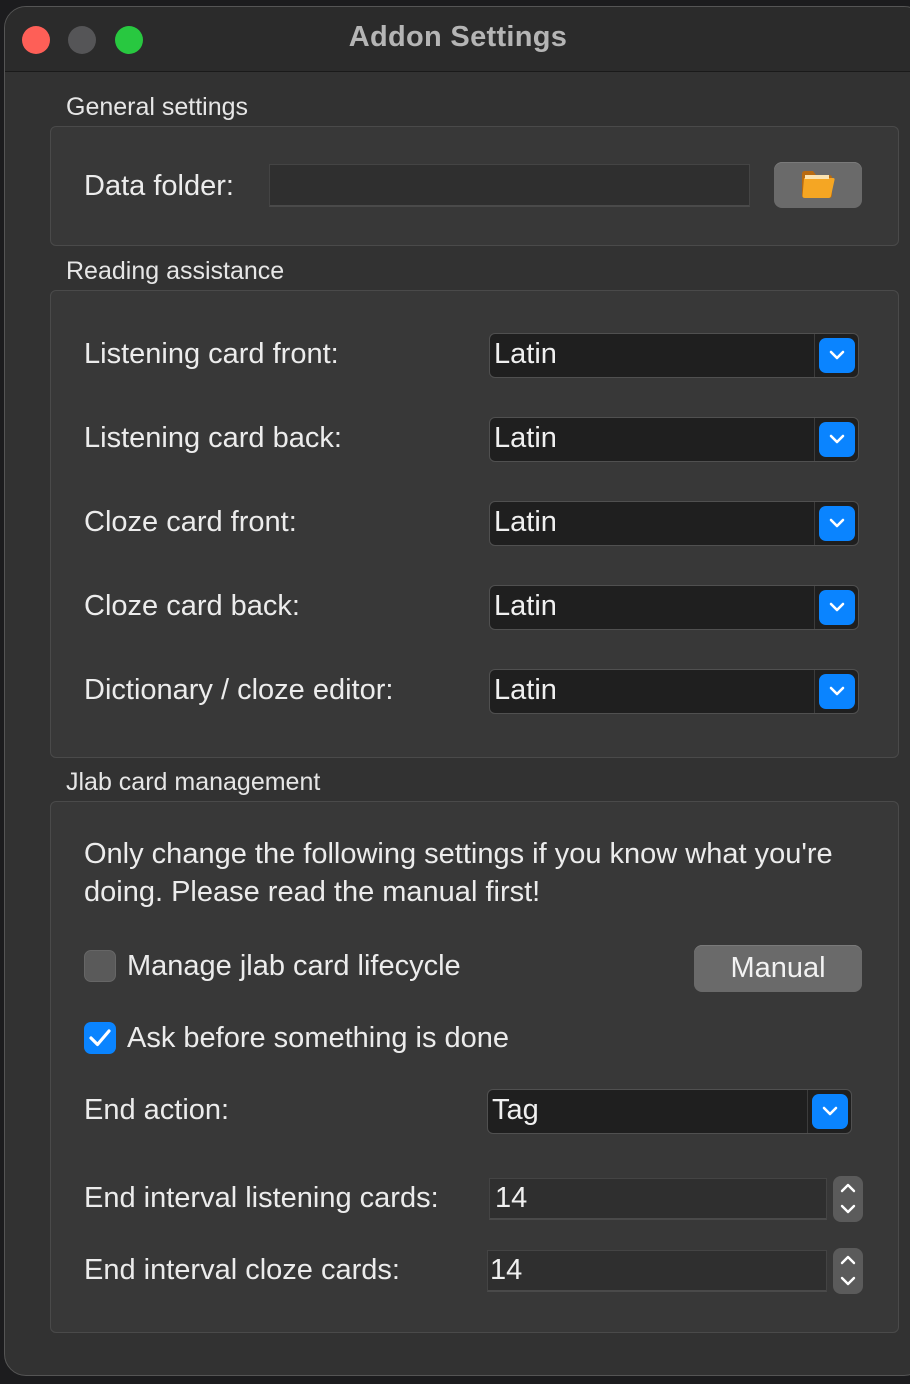 The height and width of the screenshot is (1384, 910). What do you see at coordinates (100, 966) in the screenshot?
I see `manage-lifecycle-checkbox` at bounding box center [100, 966].